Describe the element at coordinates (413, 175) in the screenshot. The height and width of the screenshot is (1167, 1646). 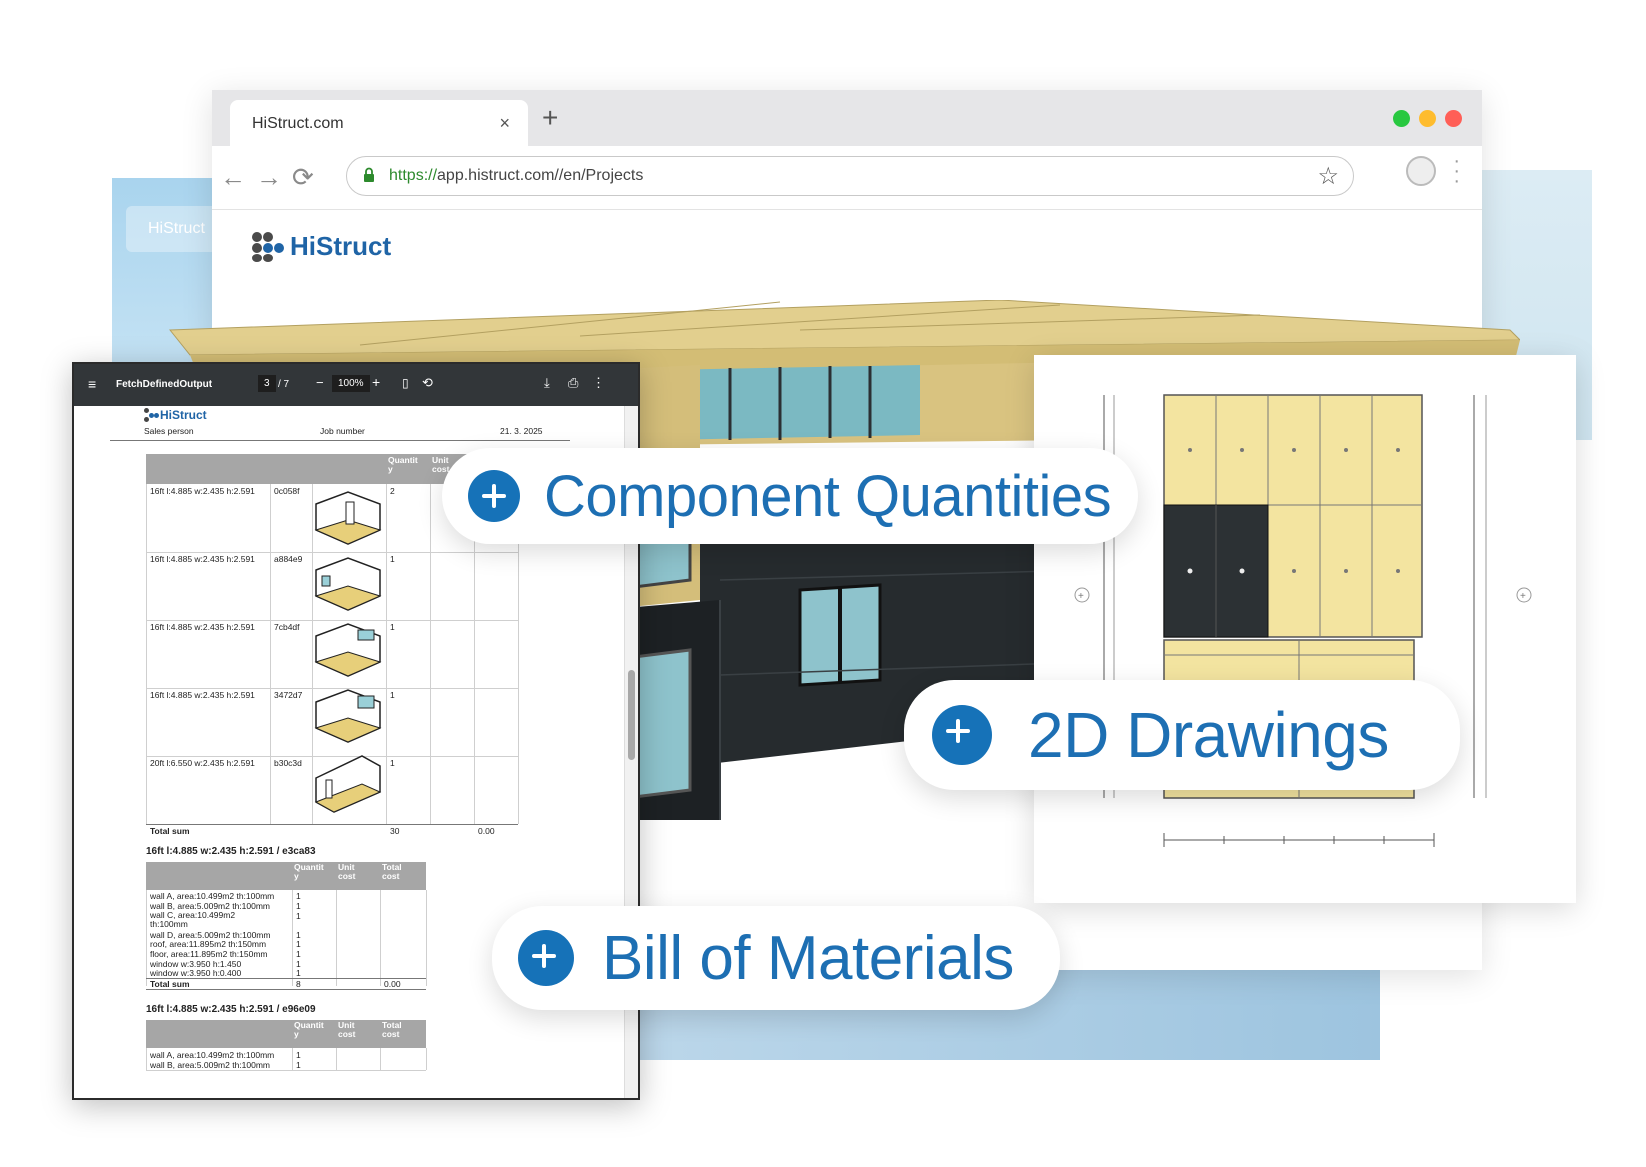
I see `url-scheme: https://` at that location.